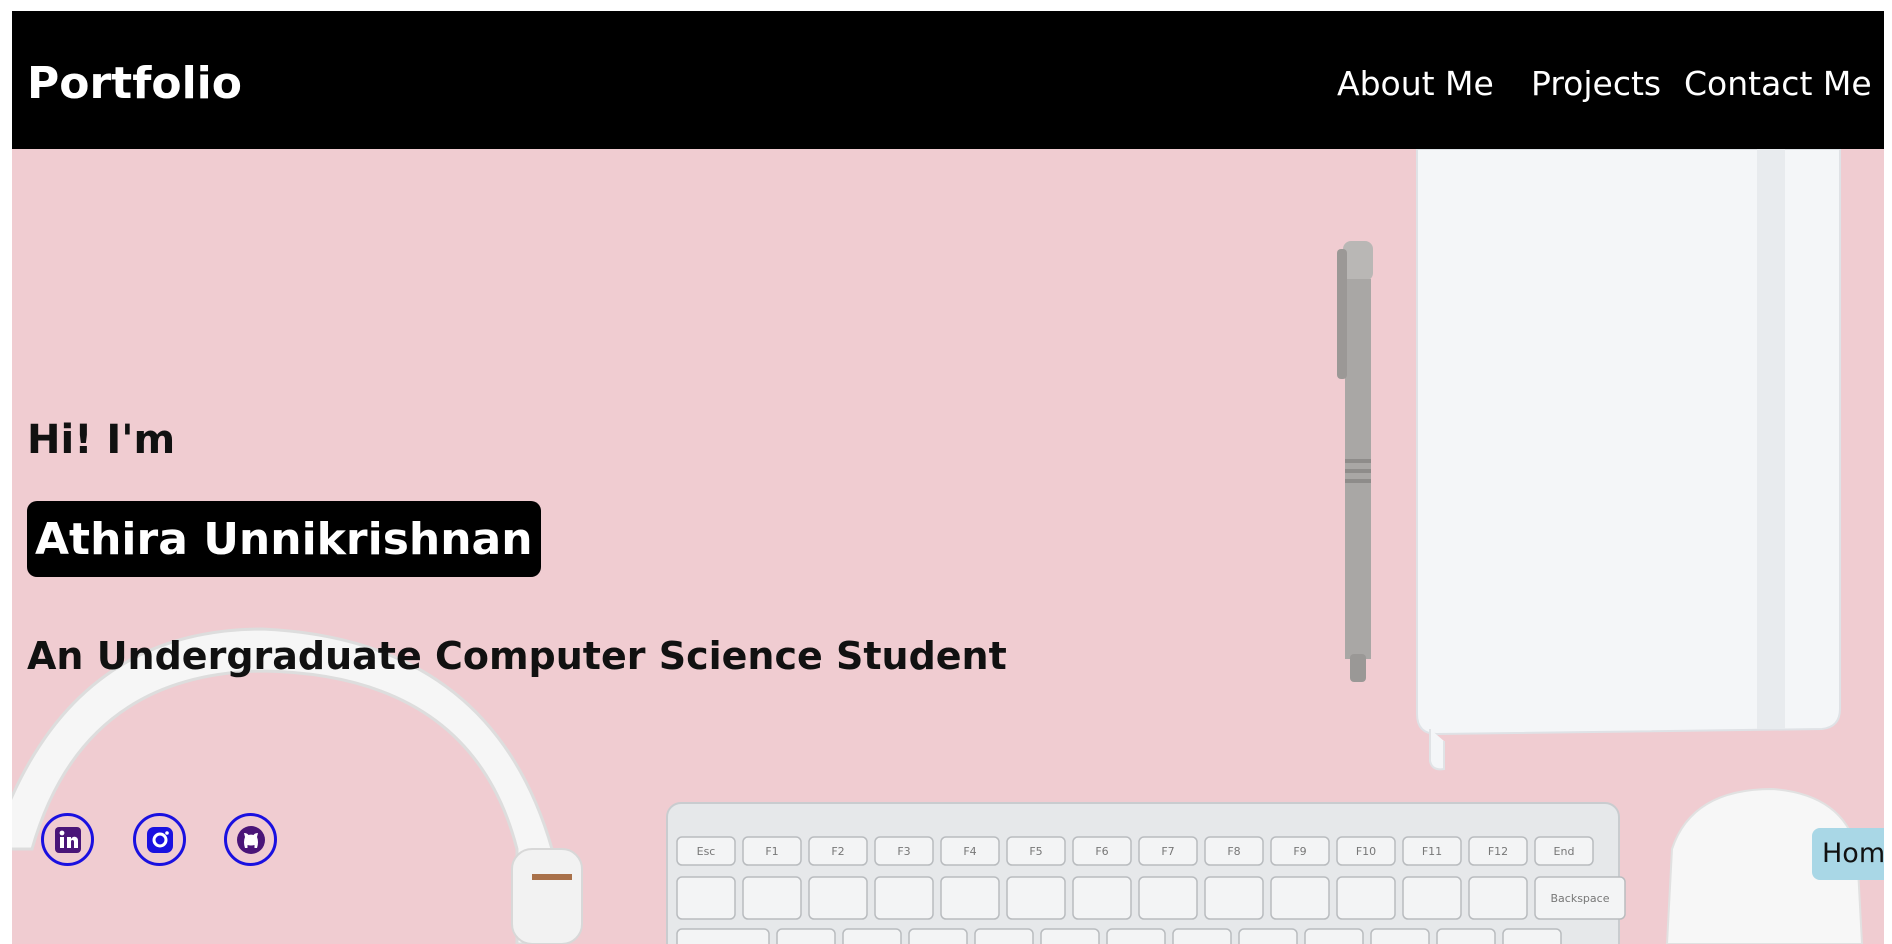 The image size is (1892, 944). Describe the element at coordinates (1233, 851) in the screenshot. I see `keyboard-key-label: F8` at that location.